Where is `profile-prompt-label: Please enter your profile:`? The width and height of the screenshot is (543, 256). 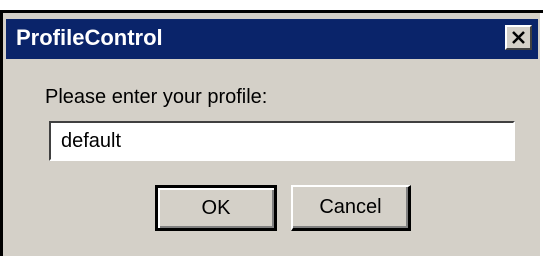
profile-prompt-label: Please enter your profile: is located at coordinates (156, 97).